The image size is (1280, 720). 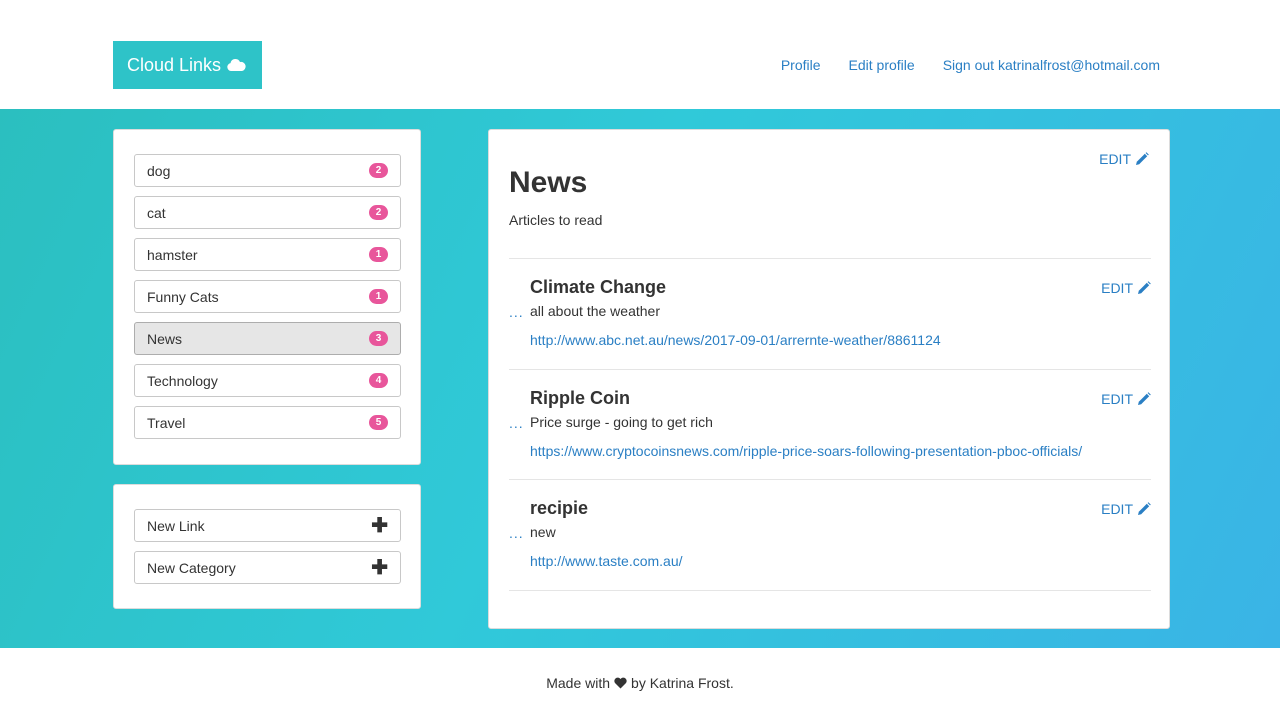 What do you see at coordinates (267, 338) in the screenshot?
I see `category-item-news: News 3` at bounding box center [267, 338].